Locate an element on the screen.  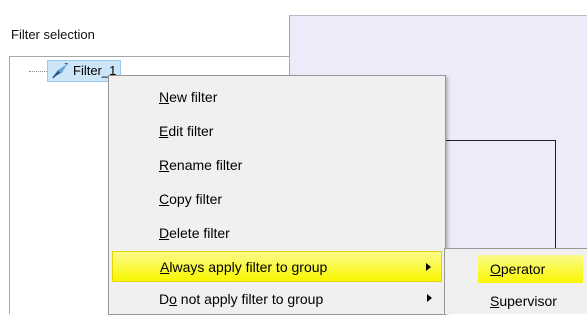
accelerator-key: R is located at coordinates (164, 164).